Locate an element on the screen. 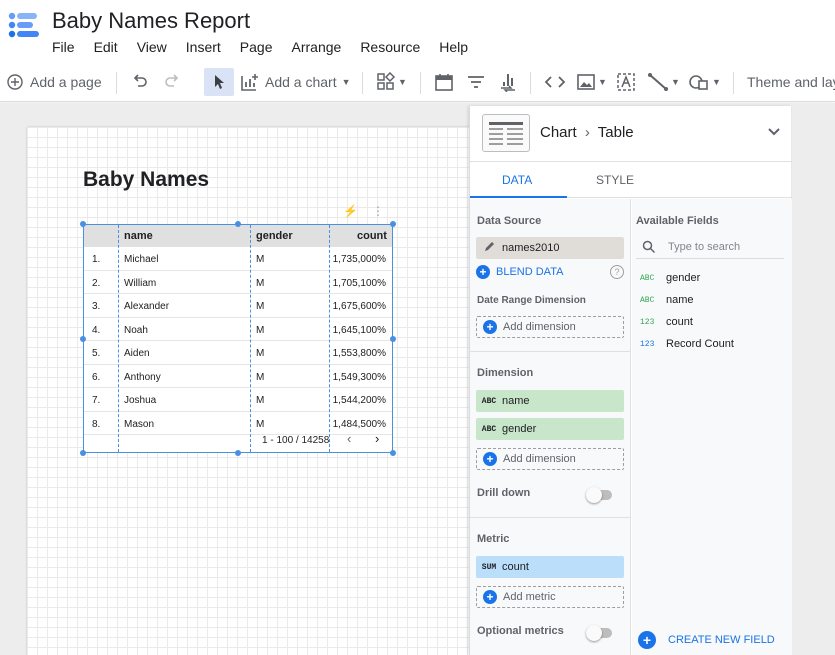  redo-icon is located at coordinates (172, 80).